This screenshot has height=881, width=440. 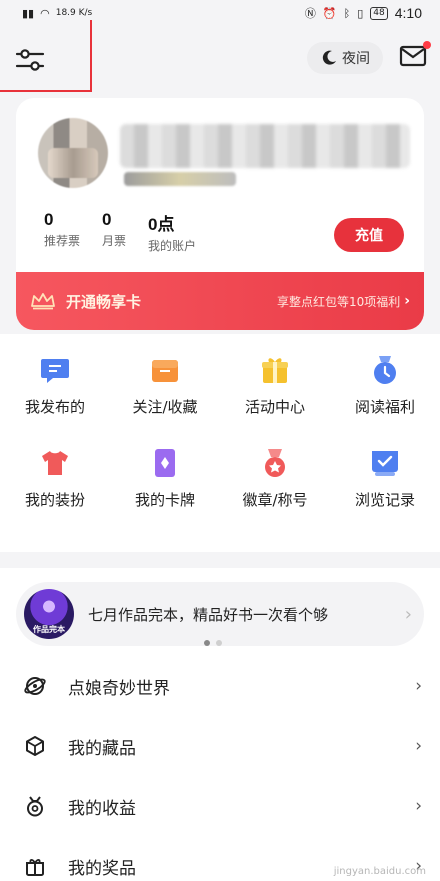 I want to click on grid-item-reading-benefits: 阅读福利, so click(x=385, y=385).